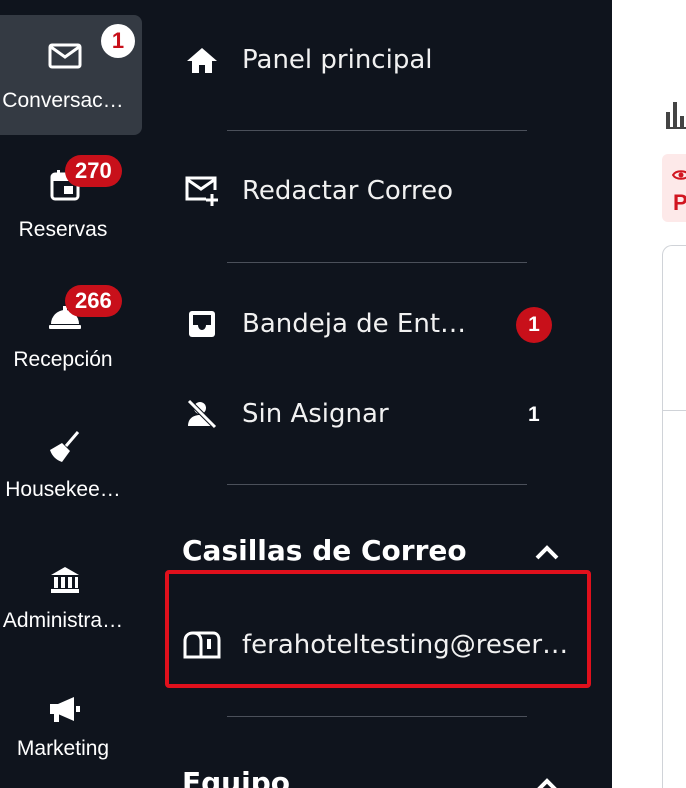 This screenshot has width=686, height=788. I want to click on menu-item-panel-principal: Panel principal, so click(382, 60).